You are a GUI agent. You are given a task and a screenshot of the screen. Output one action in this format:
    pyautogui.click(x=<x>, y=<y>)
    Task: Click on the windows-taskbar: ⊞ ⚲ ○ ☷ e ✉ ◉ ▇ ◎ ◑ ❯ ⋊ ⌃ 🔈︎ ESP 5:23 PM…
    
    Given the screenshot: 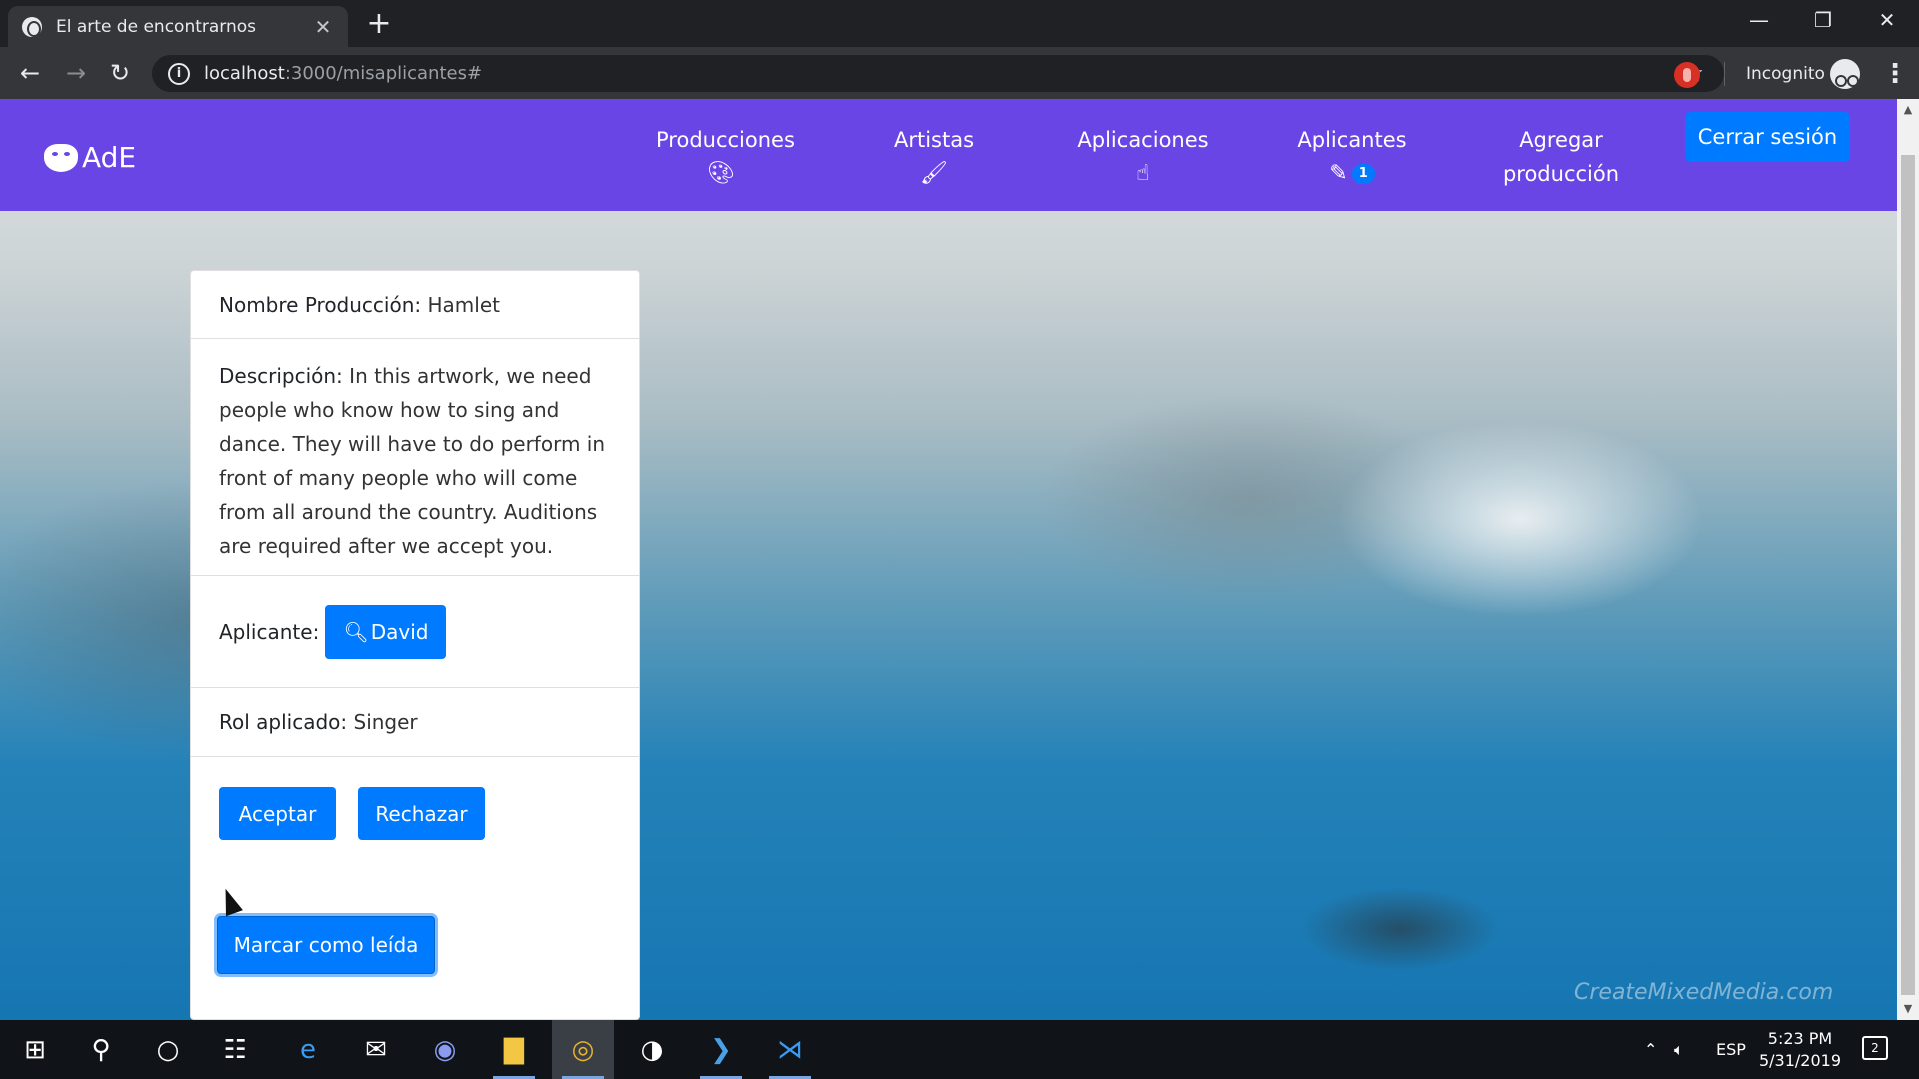 What is the action you would take?
    pyautogui.click(x=959, y=1049)
    